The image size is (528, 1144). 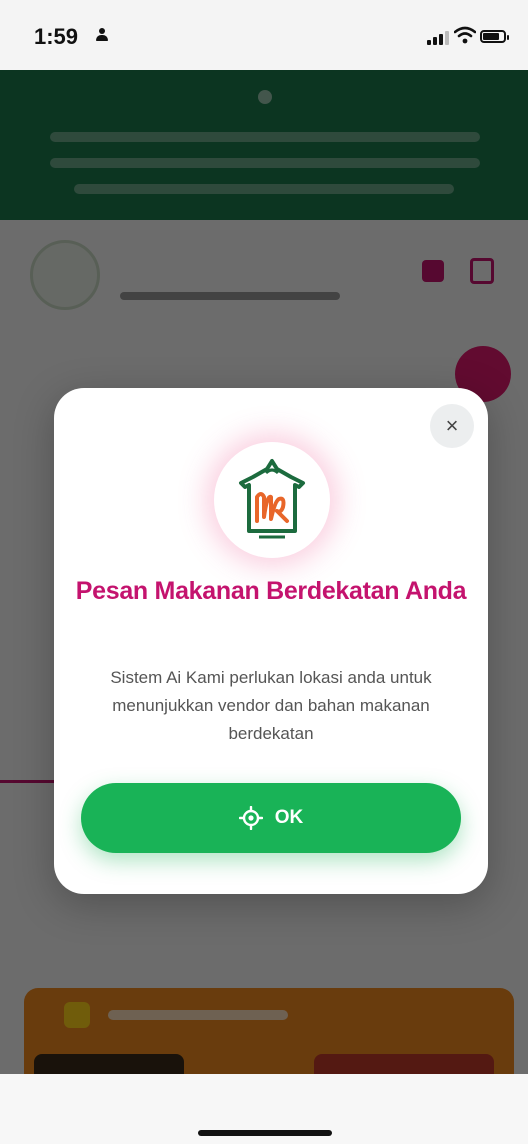 I want to click on ok-button: OK, so click(x=271, y=818).